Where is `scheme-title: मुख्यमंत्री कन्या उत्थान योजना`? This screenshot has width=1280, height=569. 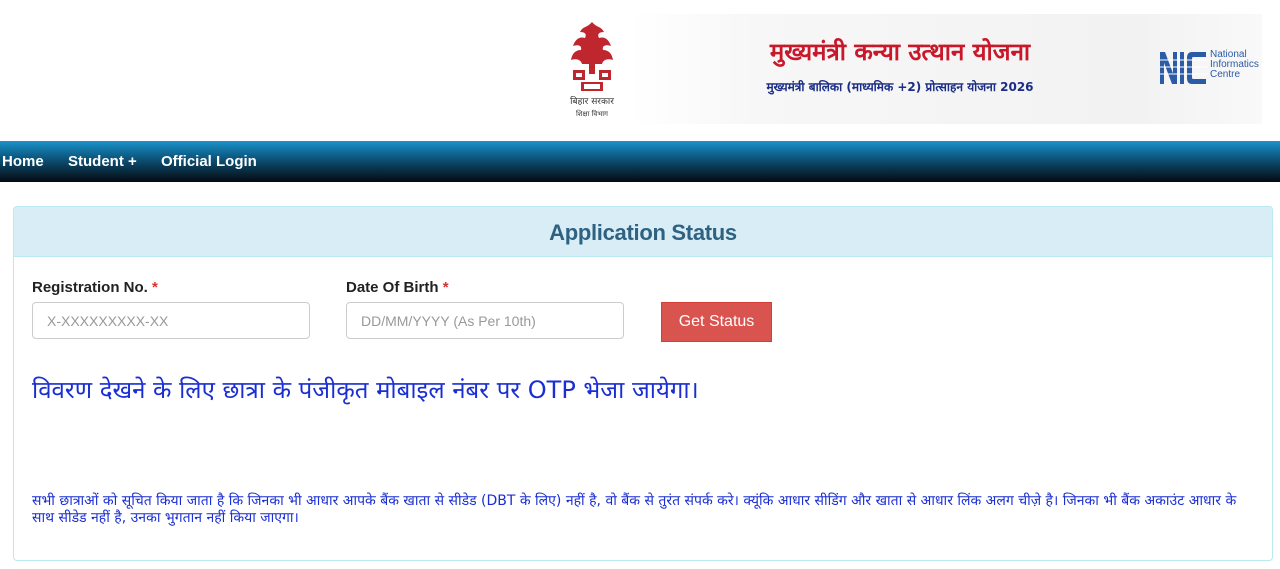 scheme-title: मुख्यमंत्री कन्या उत्थान योजना is located at coordinates (900, 52).